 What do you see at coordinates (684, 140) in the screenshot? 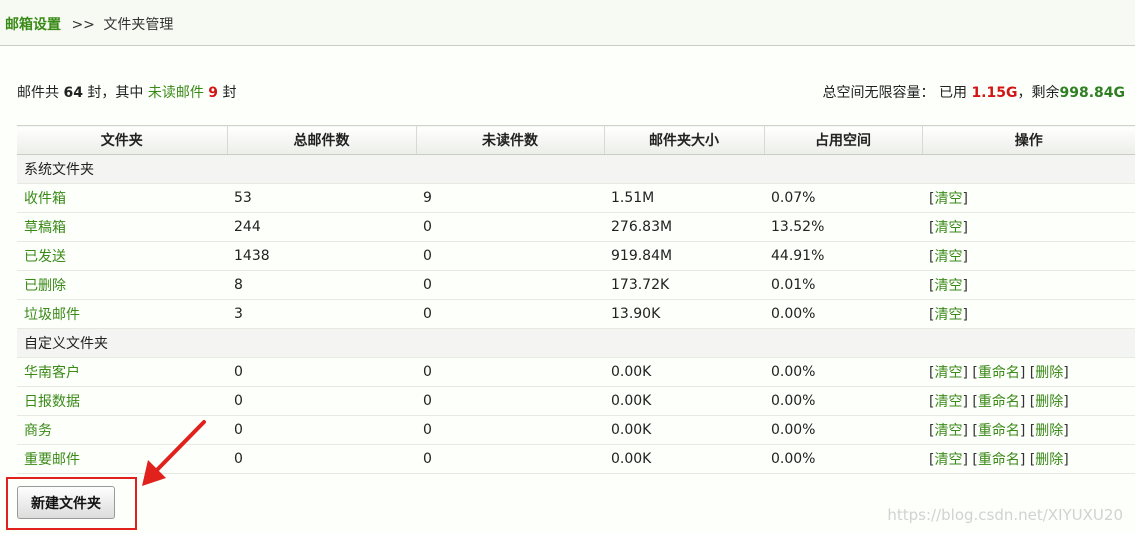
I see `header-size: 邮件夹大小` at bounding box center [684, 140].